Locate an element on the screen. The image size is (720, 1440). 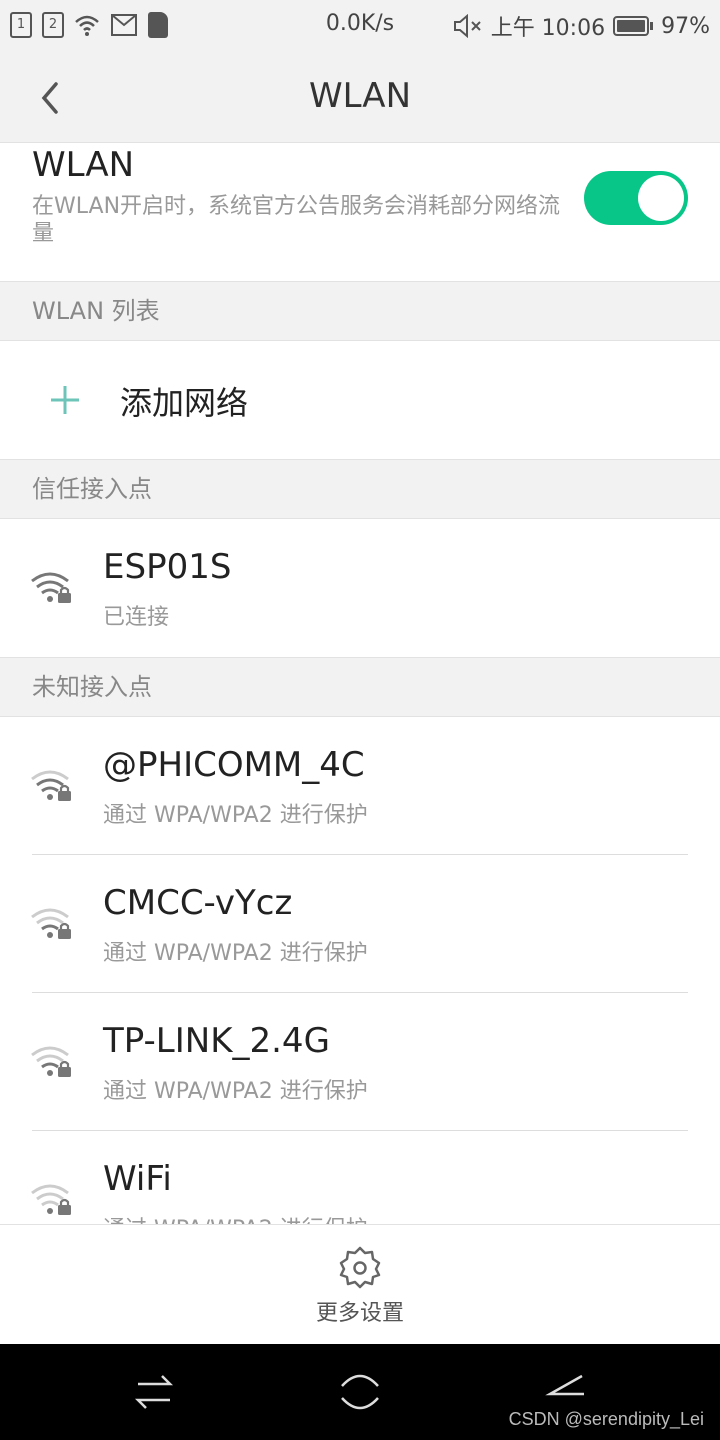
switch-knob is located at coordinates (661, 198).